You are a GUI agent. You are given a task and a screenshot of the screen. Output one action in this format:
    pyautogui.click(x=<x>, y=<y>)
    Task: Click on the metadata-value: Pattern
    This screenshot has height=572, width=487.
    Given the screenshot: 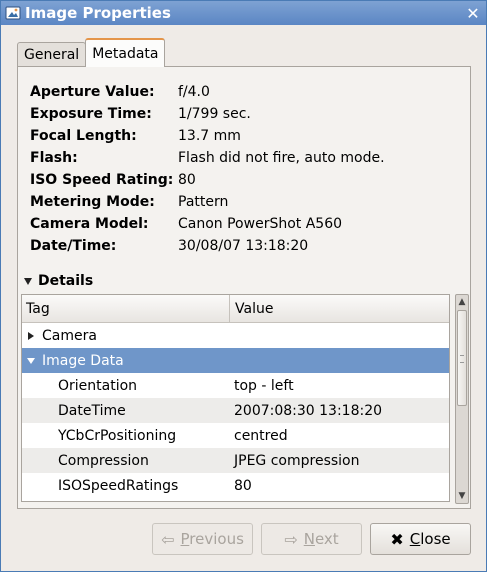 What is the action you would take?
    pyautogui.click(x=203, y=202)
    